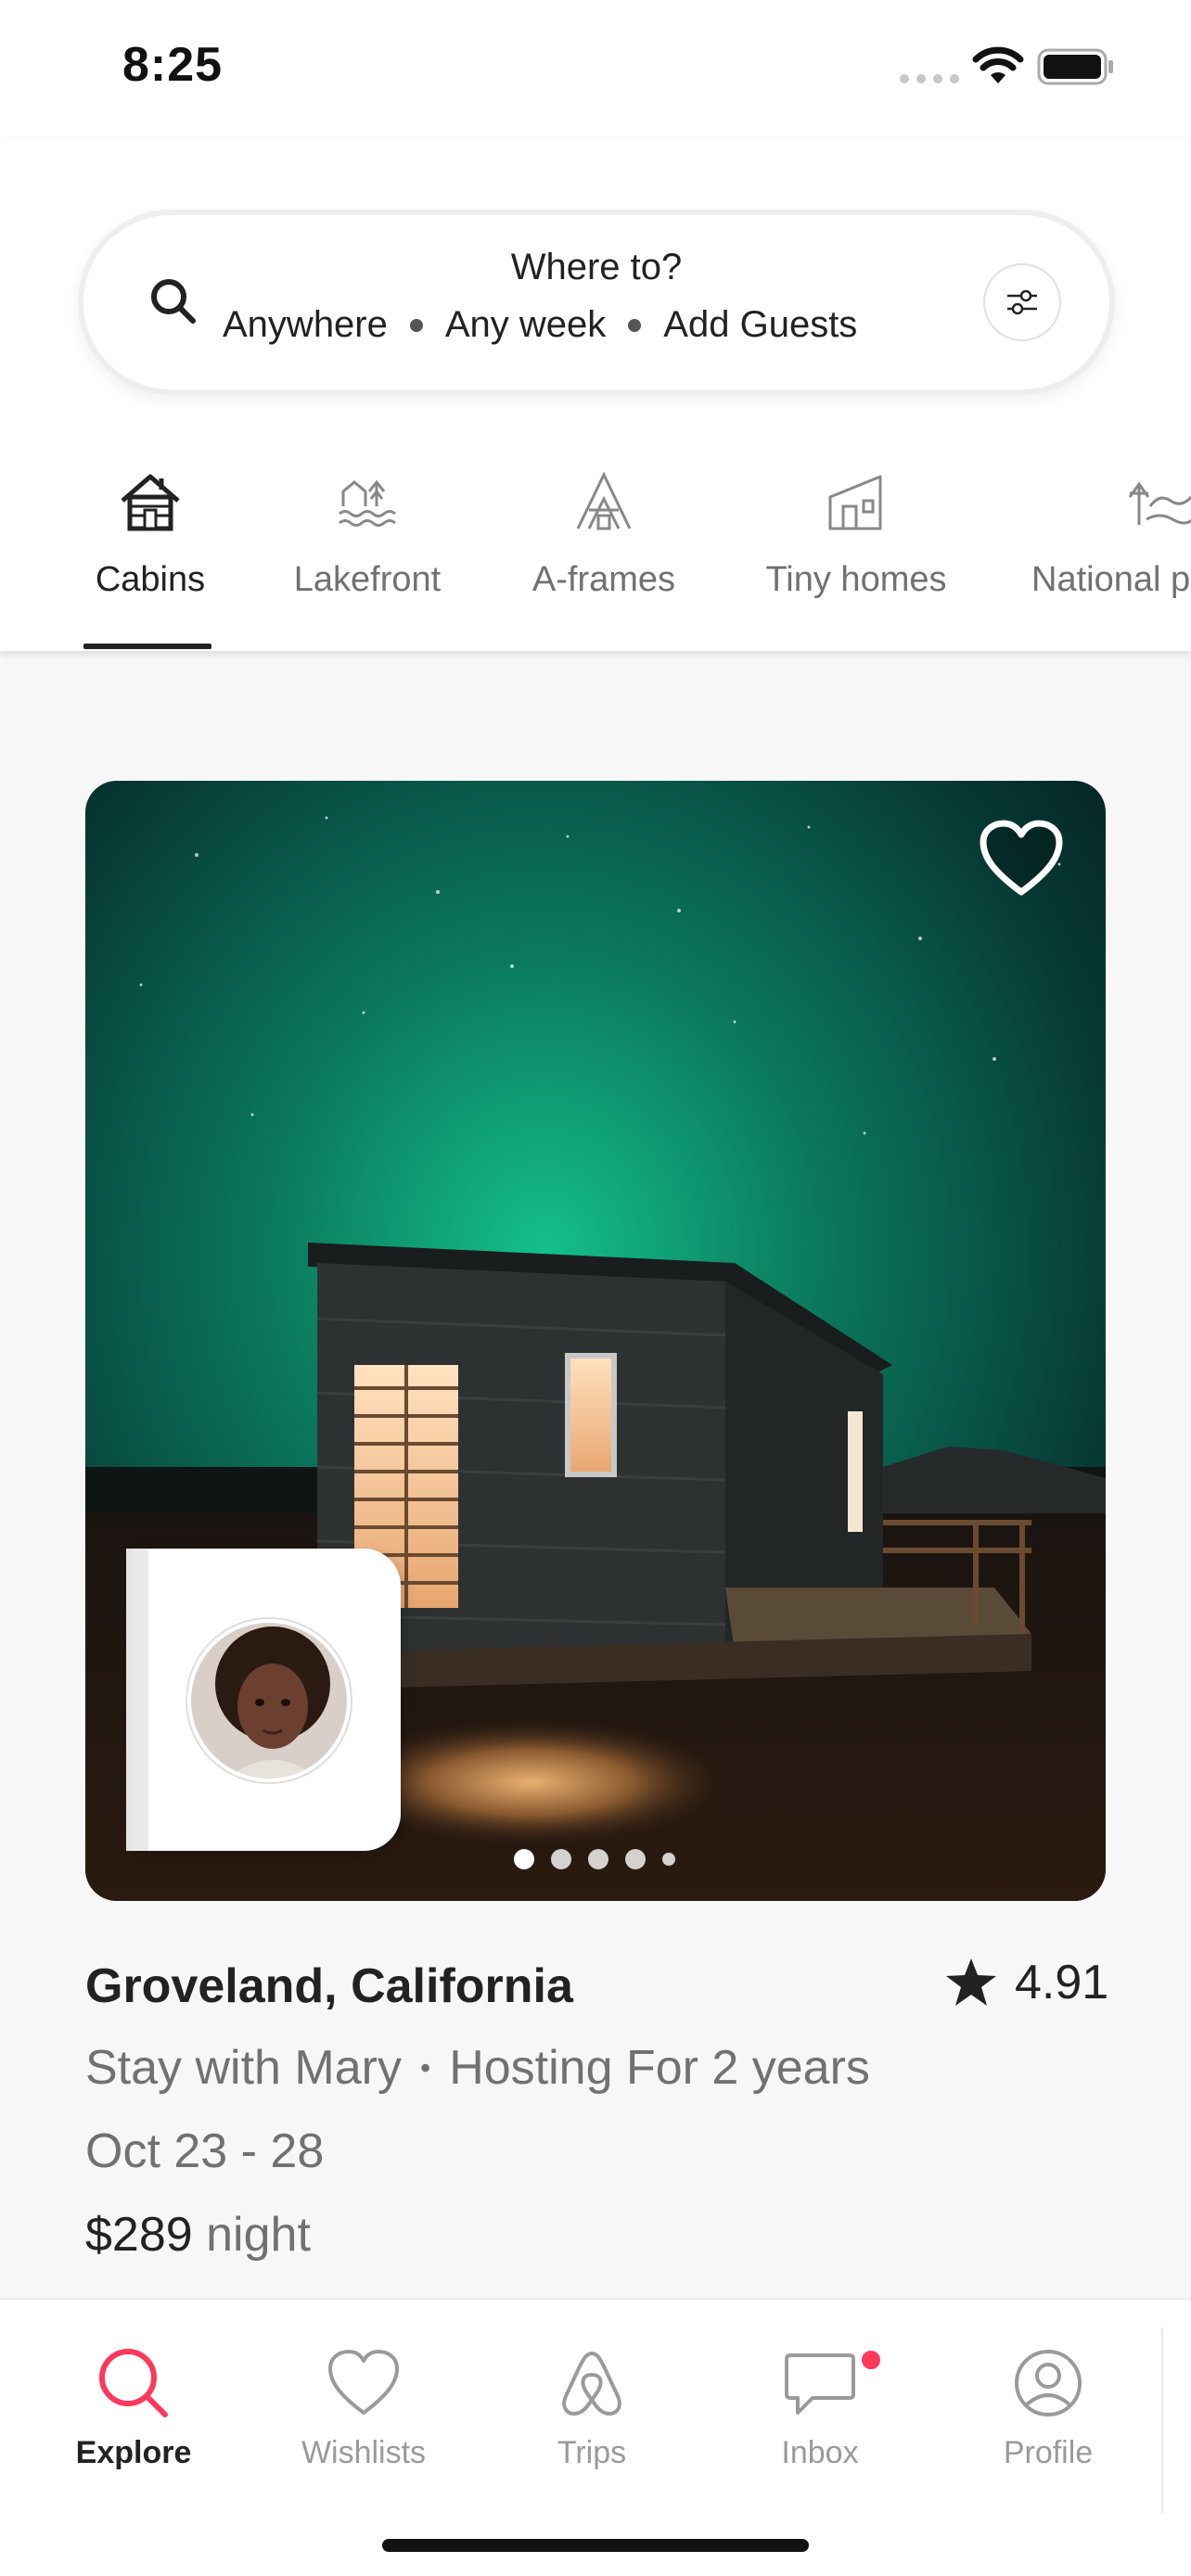  I want to click on filters-button, so click(1022, 302).